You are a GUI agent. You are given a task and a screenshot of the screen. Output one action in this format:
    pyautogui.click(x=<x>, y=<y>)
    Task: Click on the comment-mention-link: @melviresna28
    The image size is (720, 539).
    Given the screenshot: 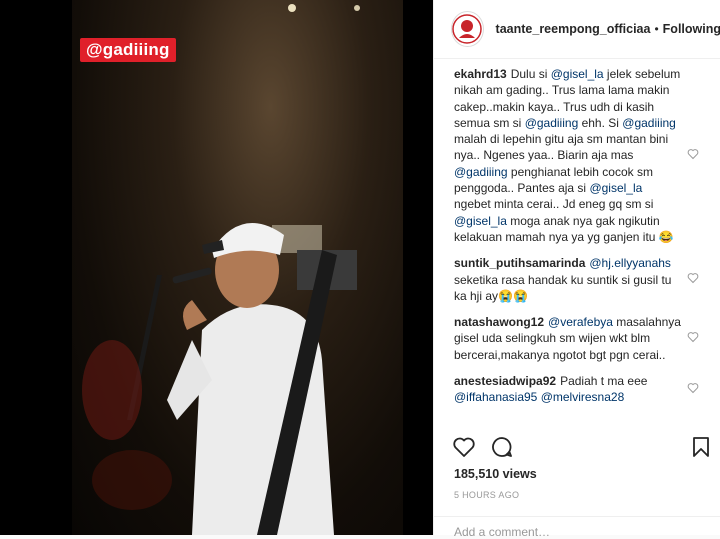 What is the action you would take?
    pyautogui.click(x=583, y=397)
    